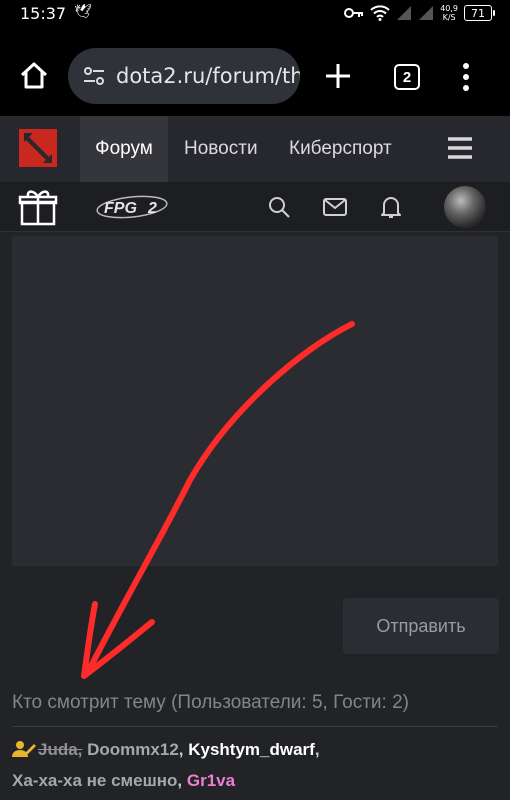 Image resolution: width=510 pixels, height=800 pixels. Describe the element at coordinates (38, 207) in the screenshot. I see `gift-icon` at that location.